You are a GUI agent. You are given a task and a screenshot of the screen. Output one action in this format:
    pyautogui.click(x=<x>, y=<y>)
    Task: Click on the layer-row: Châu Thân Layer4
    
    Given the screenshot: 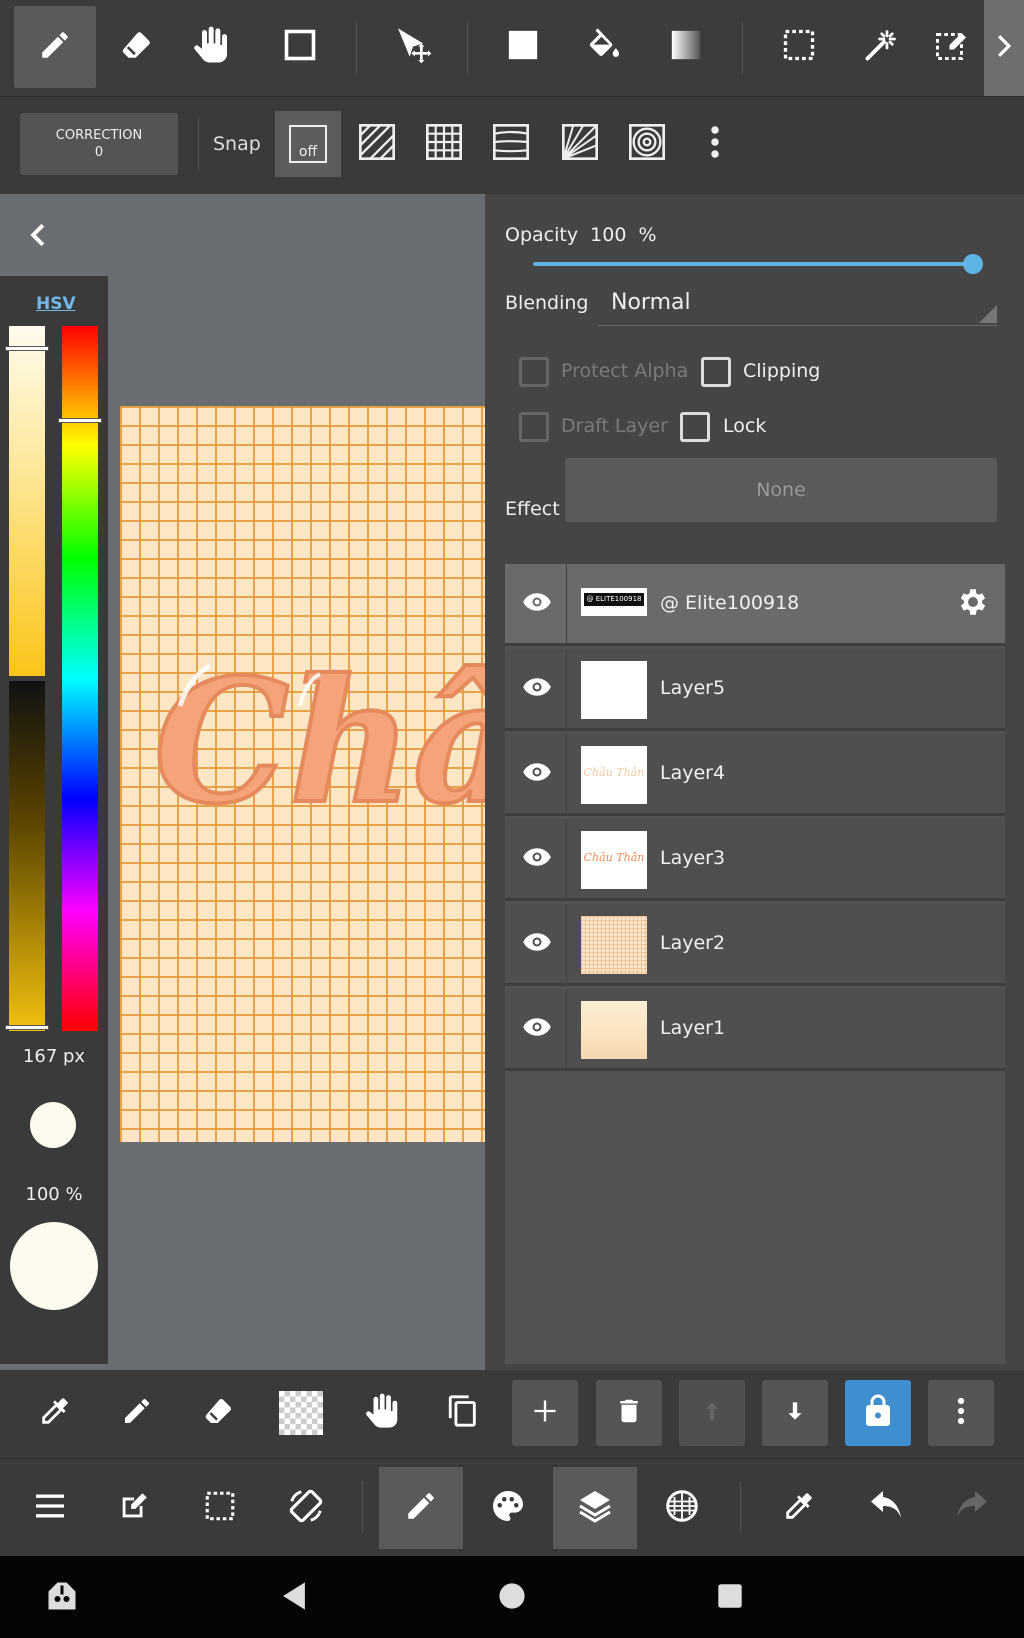 What is the action you would take?
    pyautogui.click(x=755, y=775)
    